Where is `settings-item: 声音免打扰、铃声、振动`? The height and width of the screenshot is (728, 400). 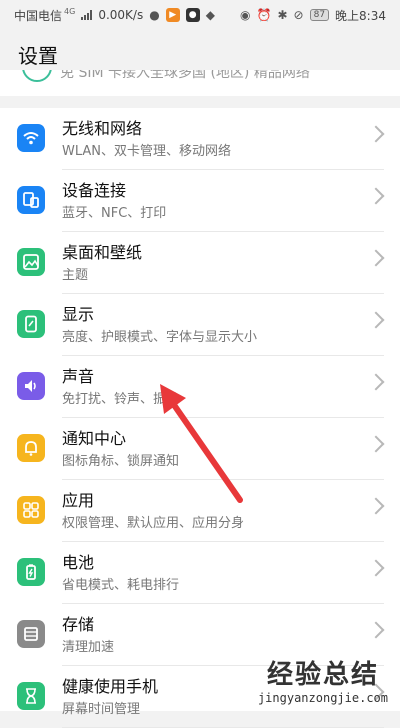
settings-item: 声音免打扰、铃声、振动 is located at coordinates (200, 387).